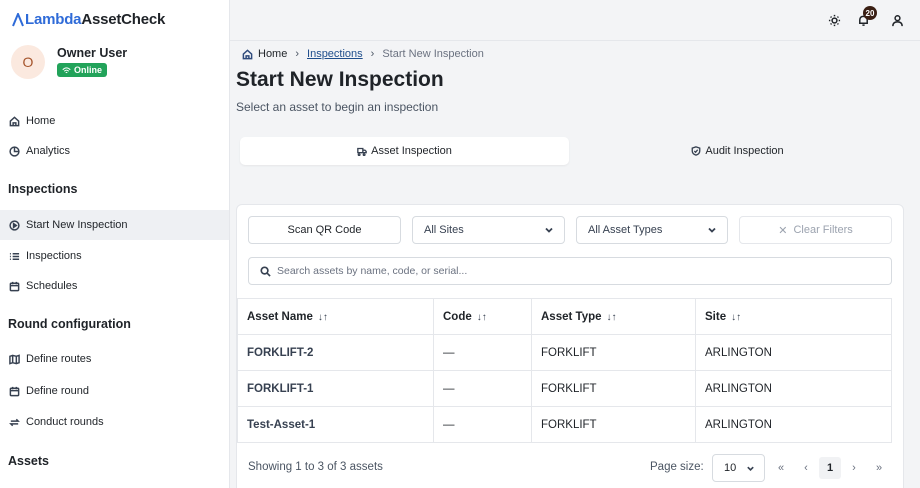 Image resolution: width=920 pixels, height=488 pixels. I want to click on home-icon, so click(14, 120).